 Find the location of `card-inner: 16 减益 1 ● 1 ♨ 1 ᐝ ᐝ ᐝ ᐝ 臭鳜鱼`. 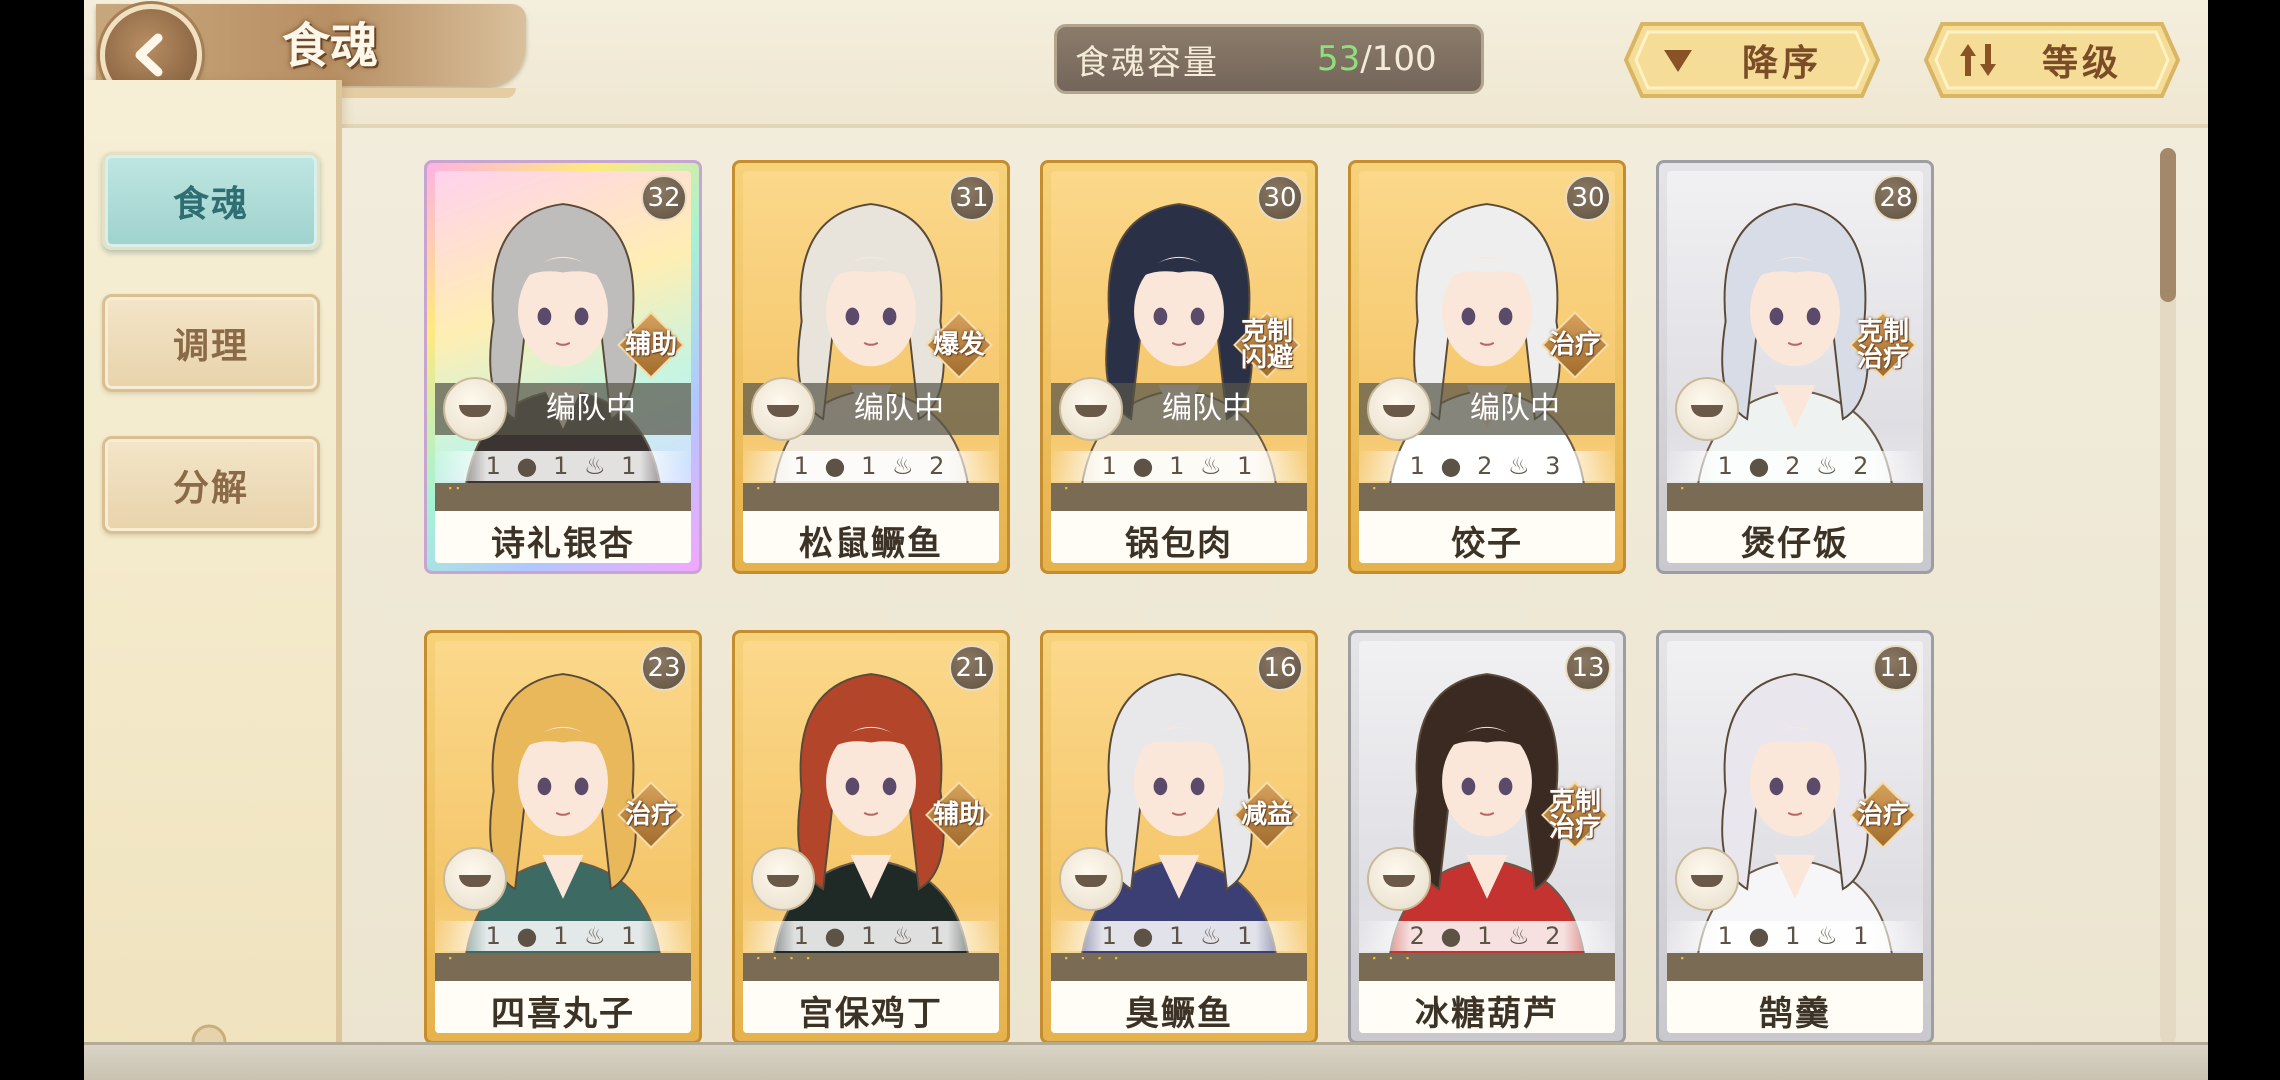

card-inner: 16 减益 1 ● 1 ♨ 1 ᐝ ᐝ ᐝ ᐝ 臭鳜鱼 is located at coordinates (1179, 837).